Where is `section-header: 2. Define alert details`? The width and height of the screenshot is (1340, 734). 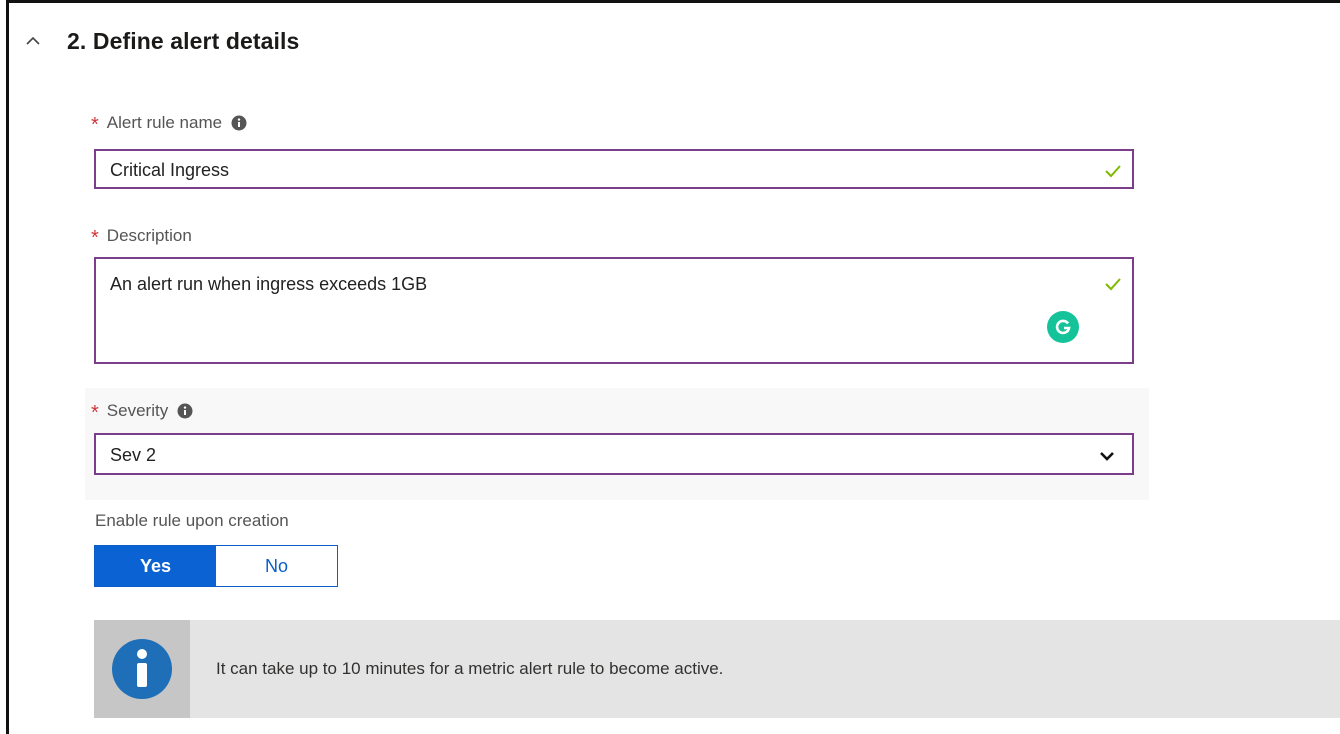 section-header: 2. Define alert details is located at coordinates (160, 41).